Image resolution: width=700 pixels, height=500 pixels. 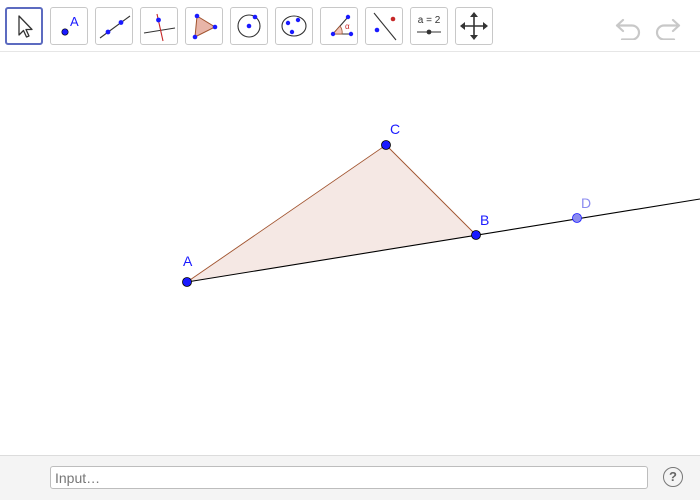 What do you see at coordinates (629, 27) in the screenshot?
I see `undo-icon` at bounding box center [629, 27].